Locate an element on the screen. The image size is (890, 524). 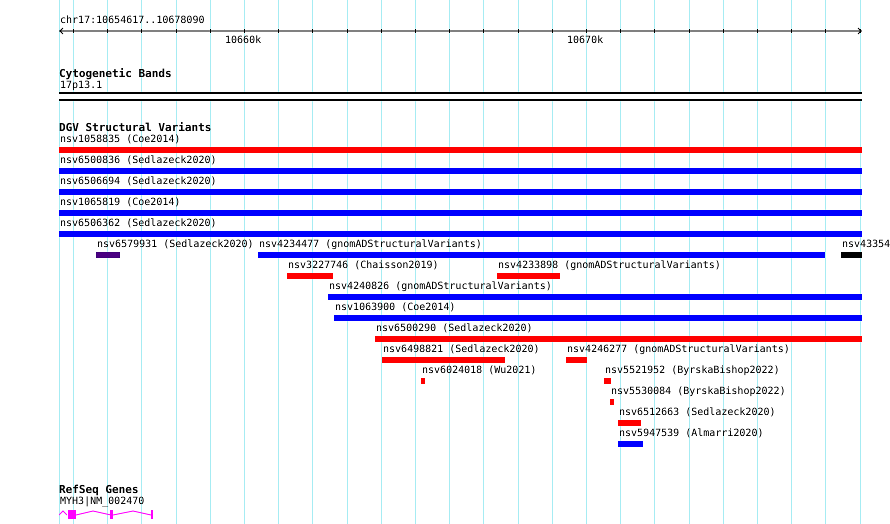
tick-label: 10660k is located at coordinates (243, 41).